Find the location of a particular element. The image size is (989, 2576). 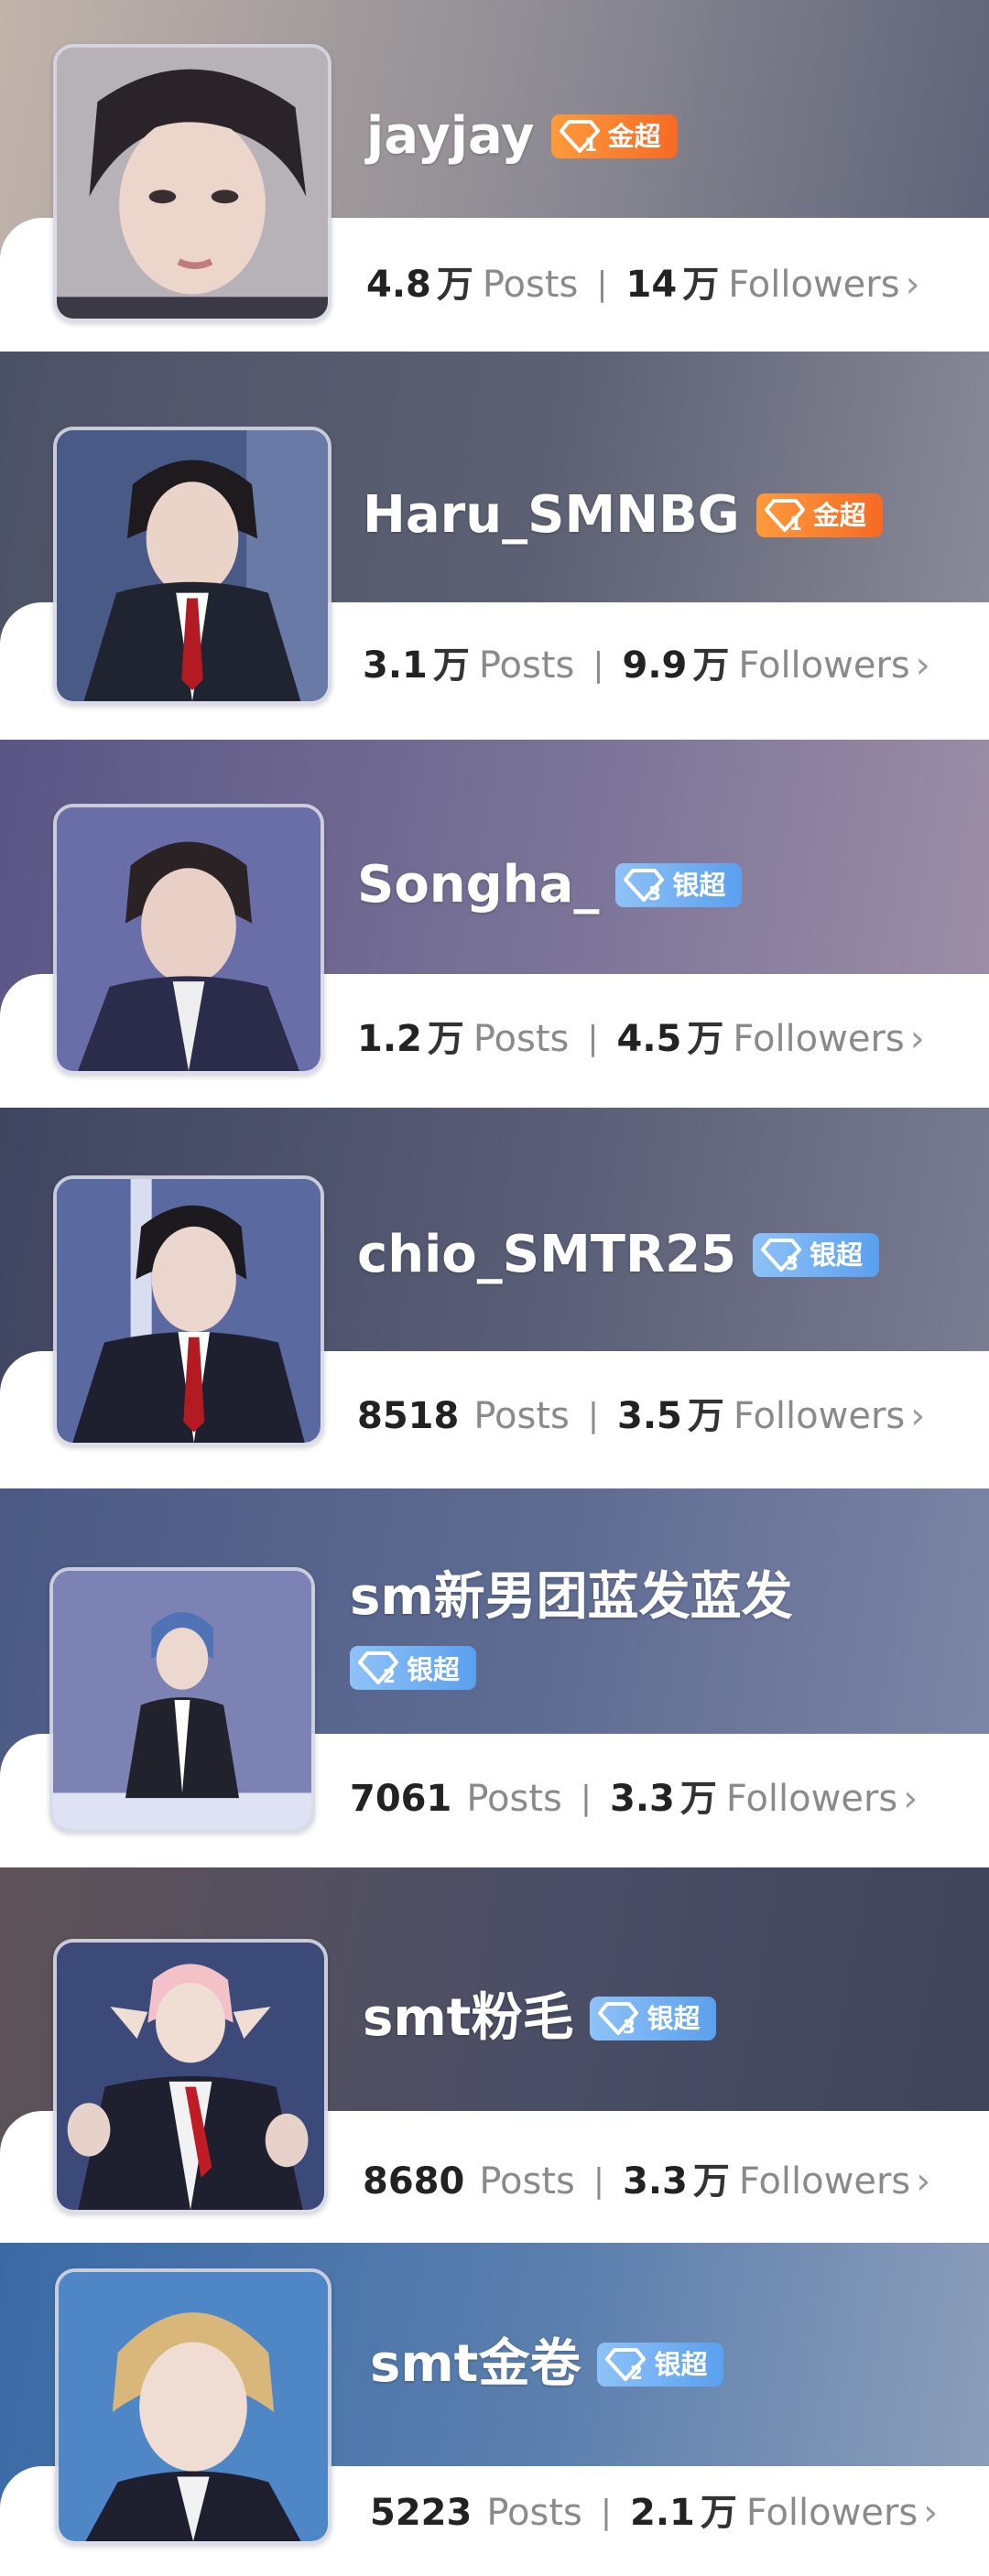

stats-row: 8680 Posts | 3.3 万 Followers › is located at coordinates (646, 2182).